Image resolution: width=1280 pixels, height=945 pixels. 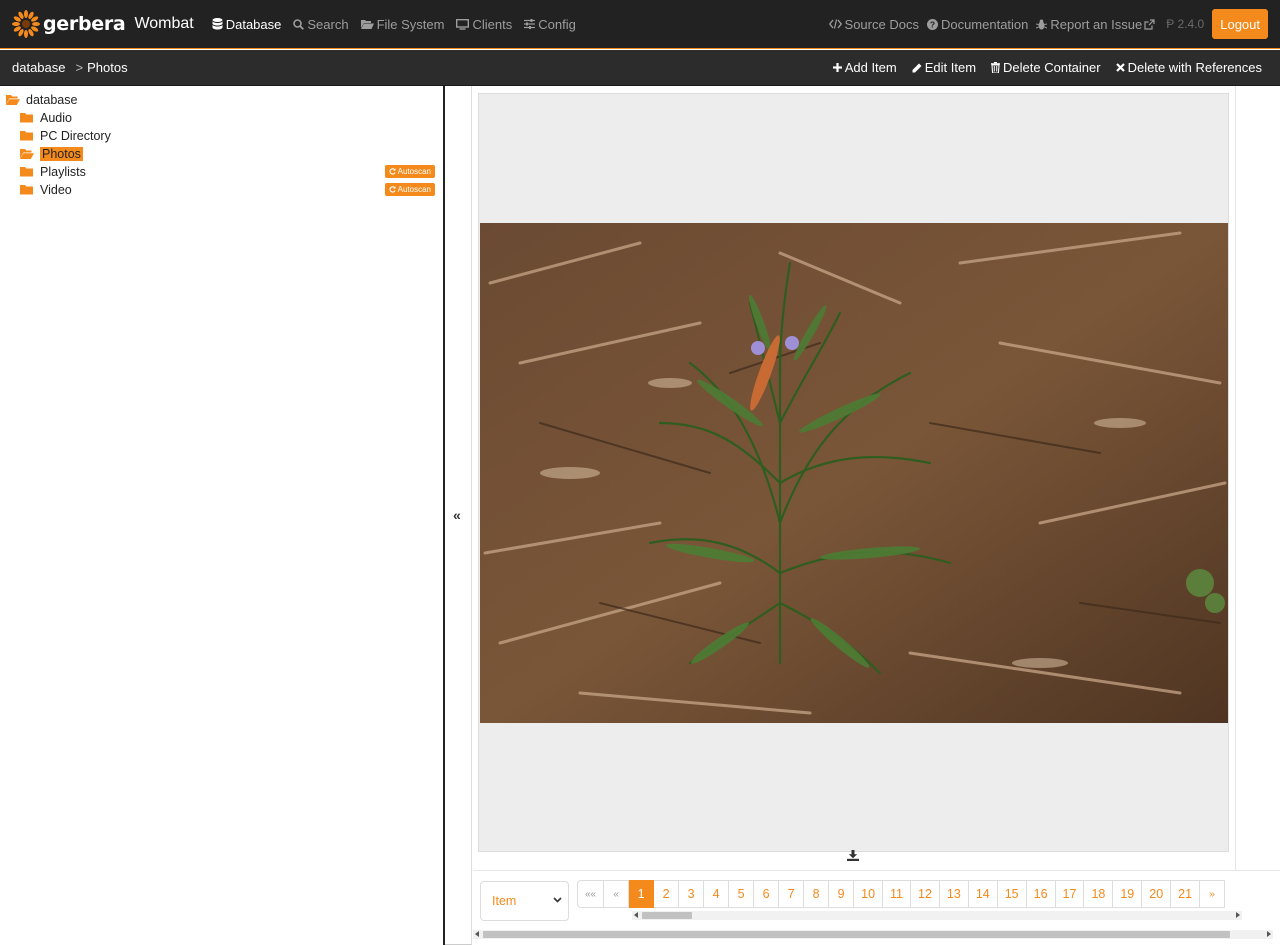 What do you see at coordinates (1041, 894) in the screenshot?
I see `page-16-button: 16` at bounding box center [1041, 894].